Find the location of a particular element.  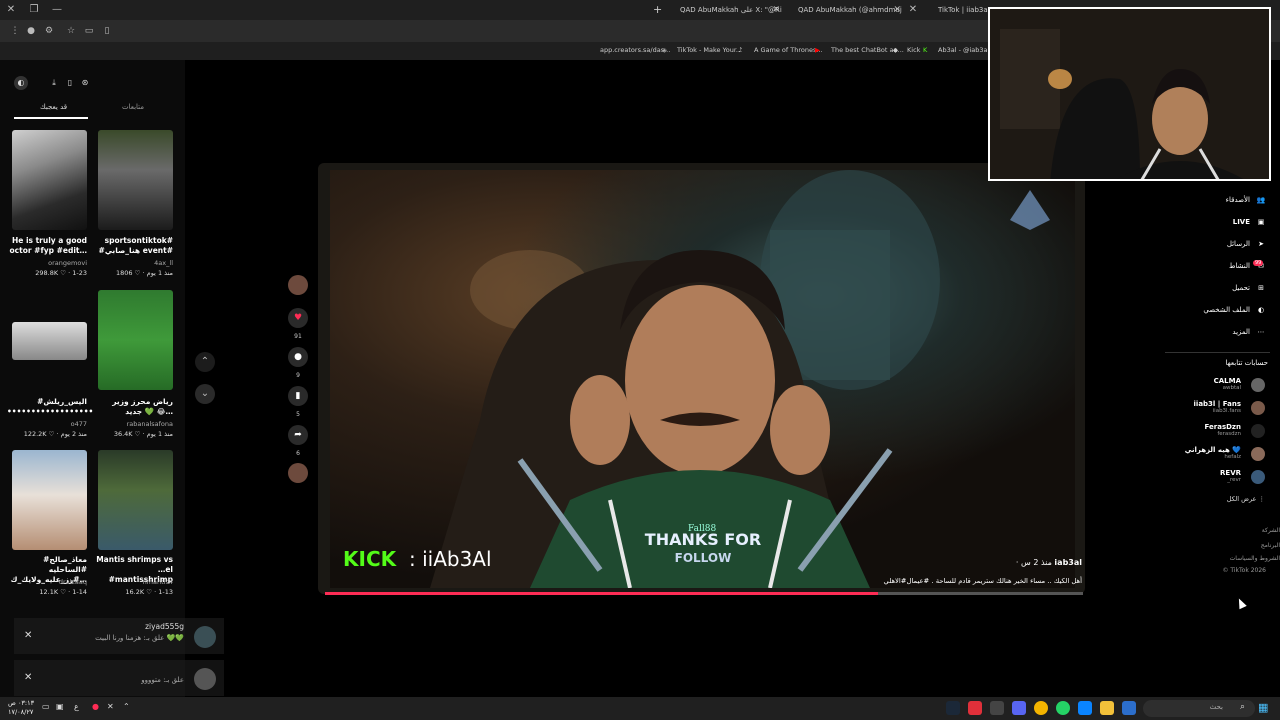

account-name: CALMA is located at coordinates (1227, 381).